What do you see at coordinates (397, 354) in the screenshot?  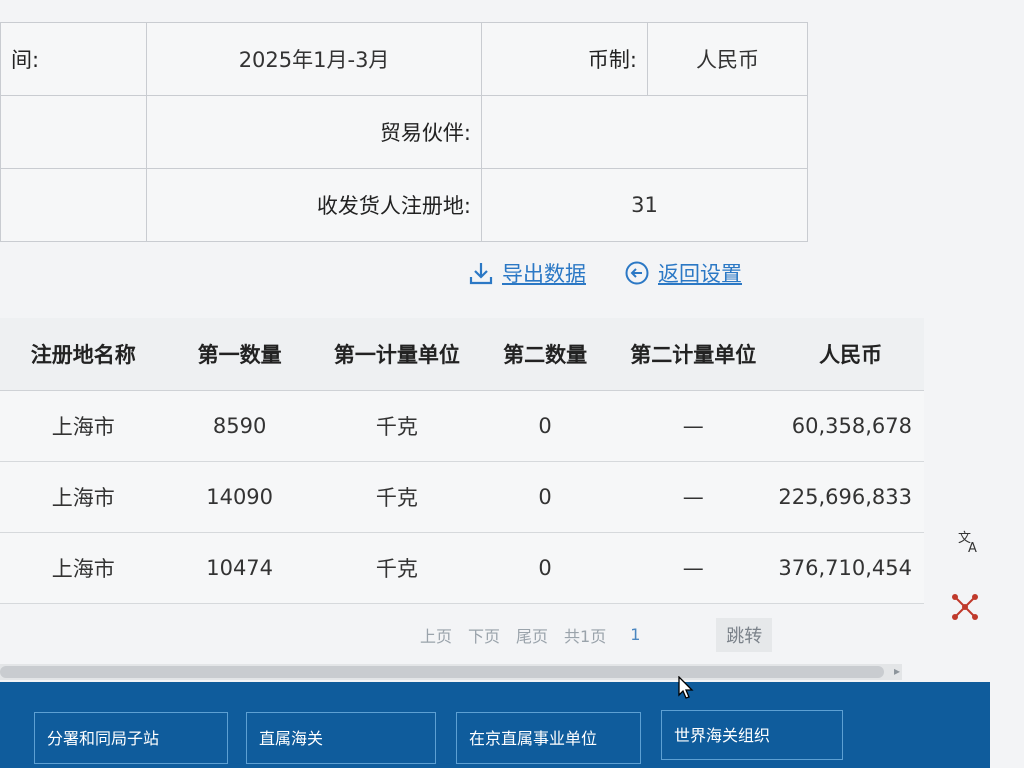 I see `col-header-unit1: 第一计量单位` at bounding box center [397, 354].